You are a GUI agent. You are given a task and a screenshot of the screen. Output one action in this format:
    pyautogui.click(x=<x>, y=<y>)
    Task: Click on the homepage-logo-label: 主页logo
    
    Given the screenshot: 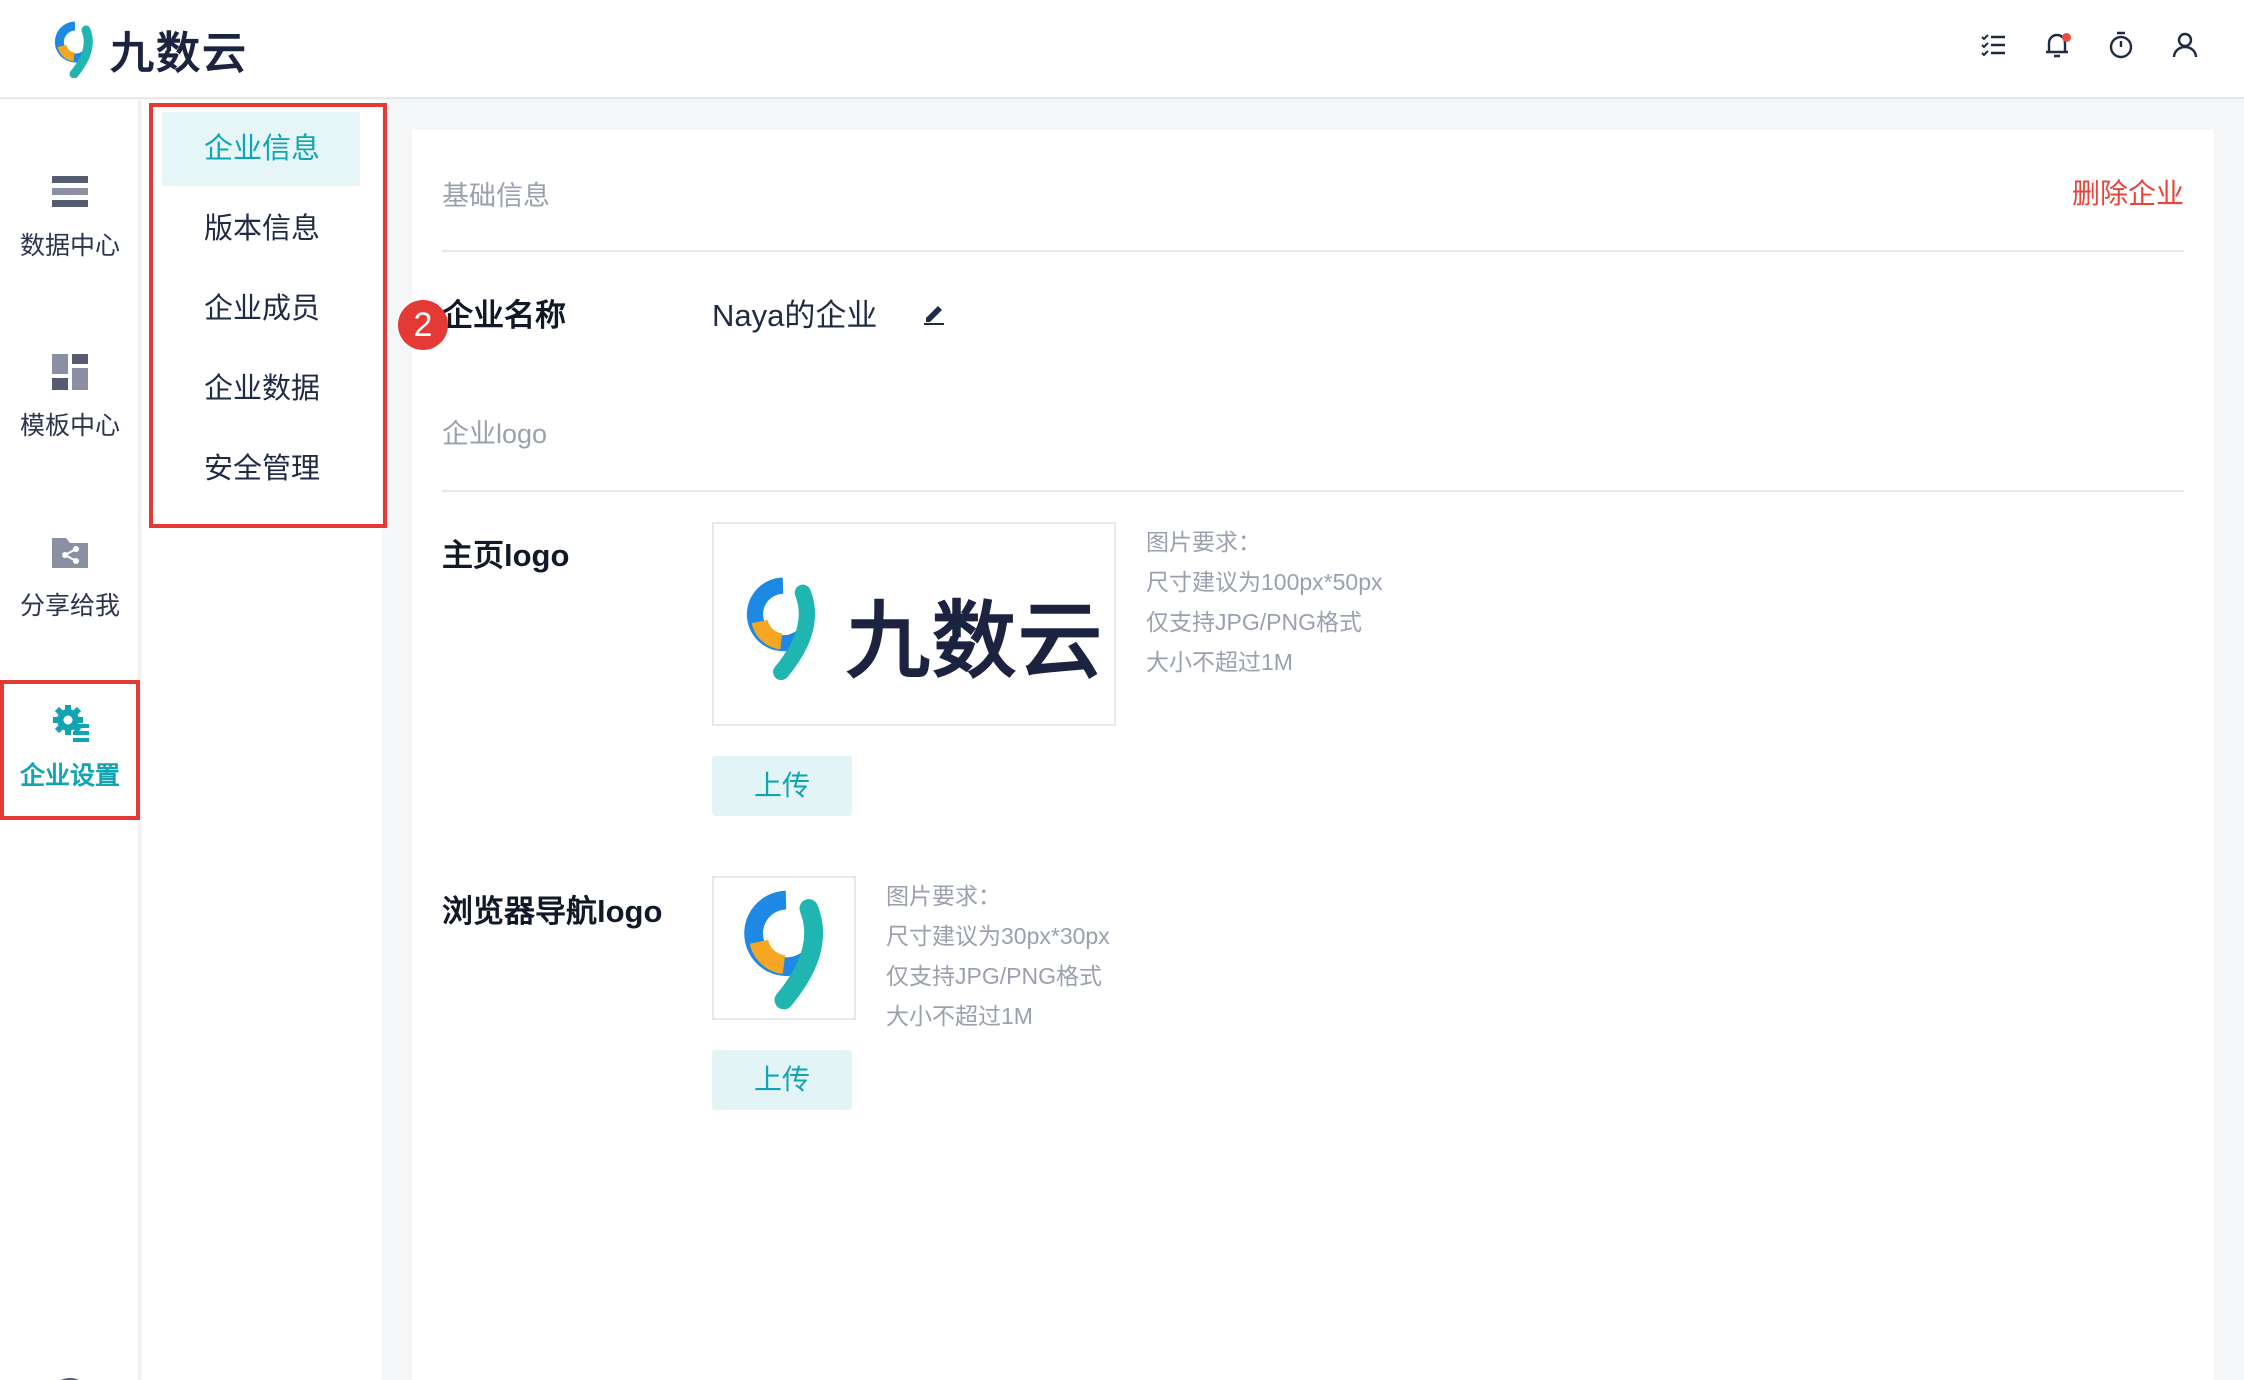 What is the action you would take?
    pyautogui.click(x=506, y=555)
    